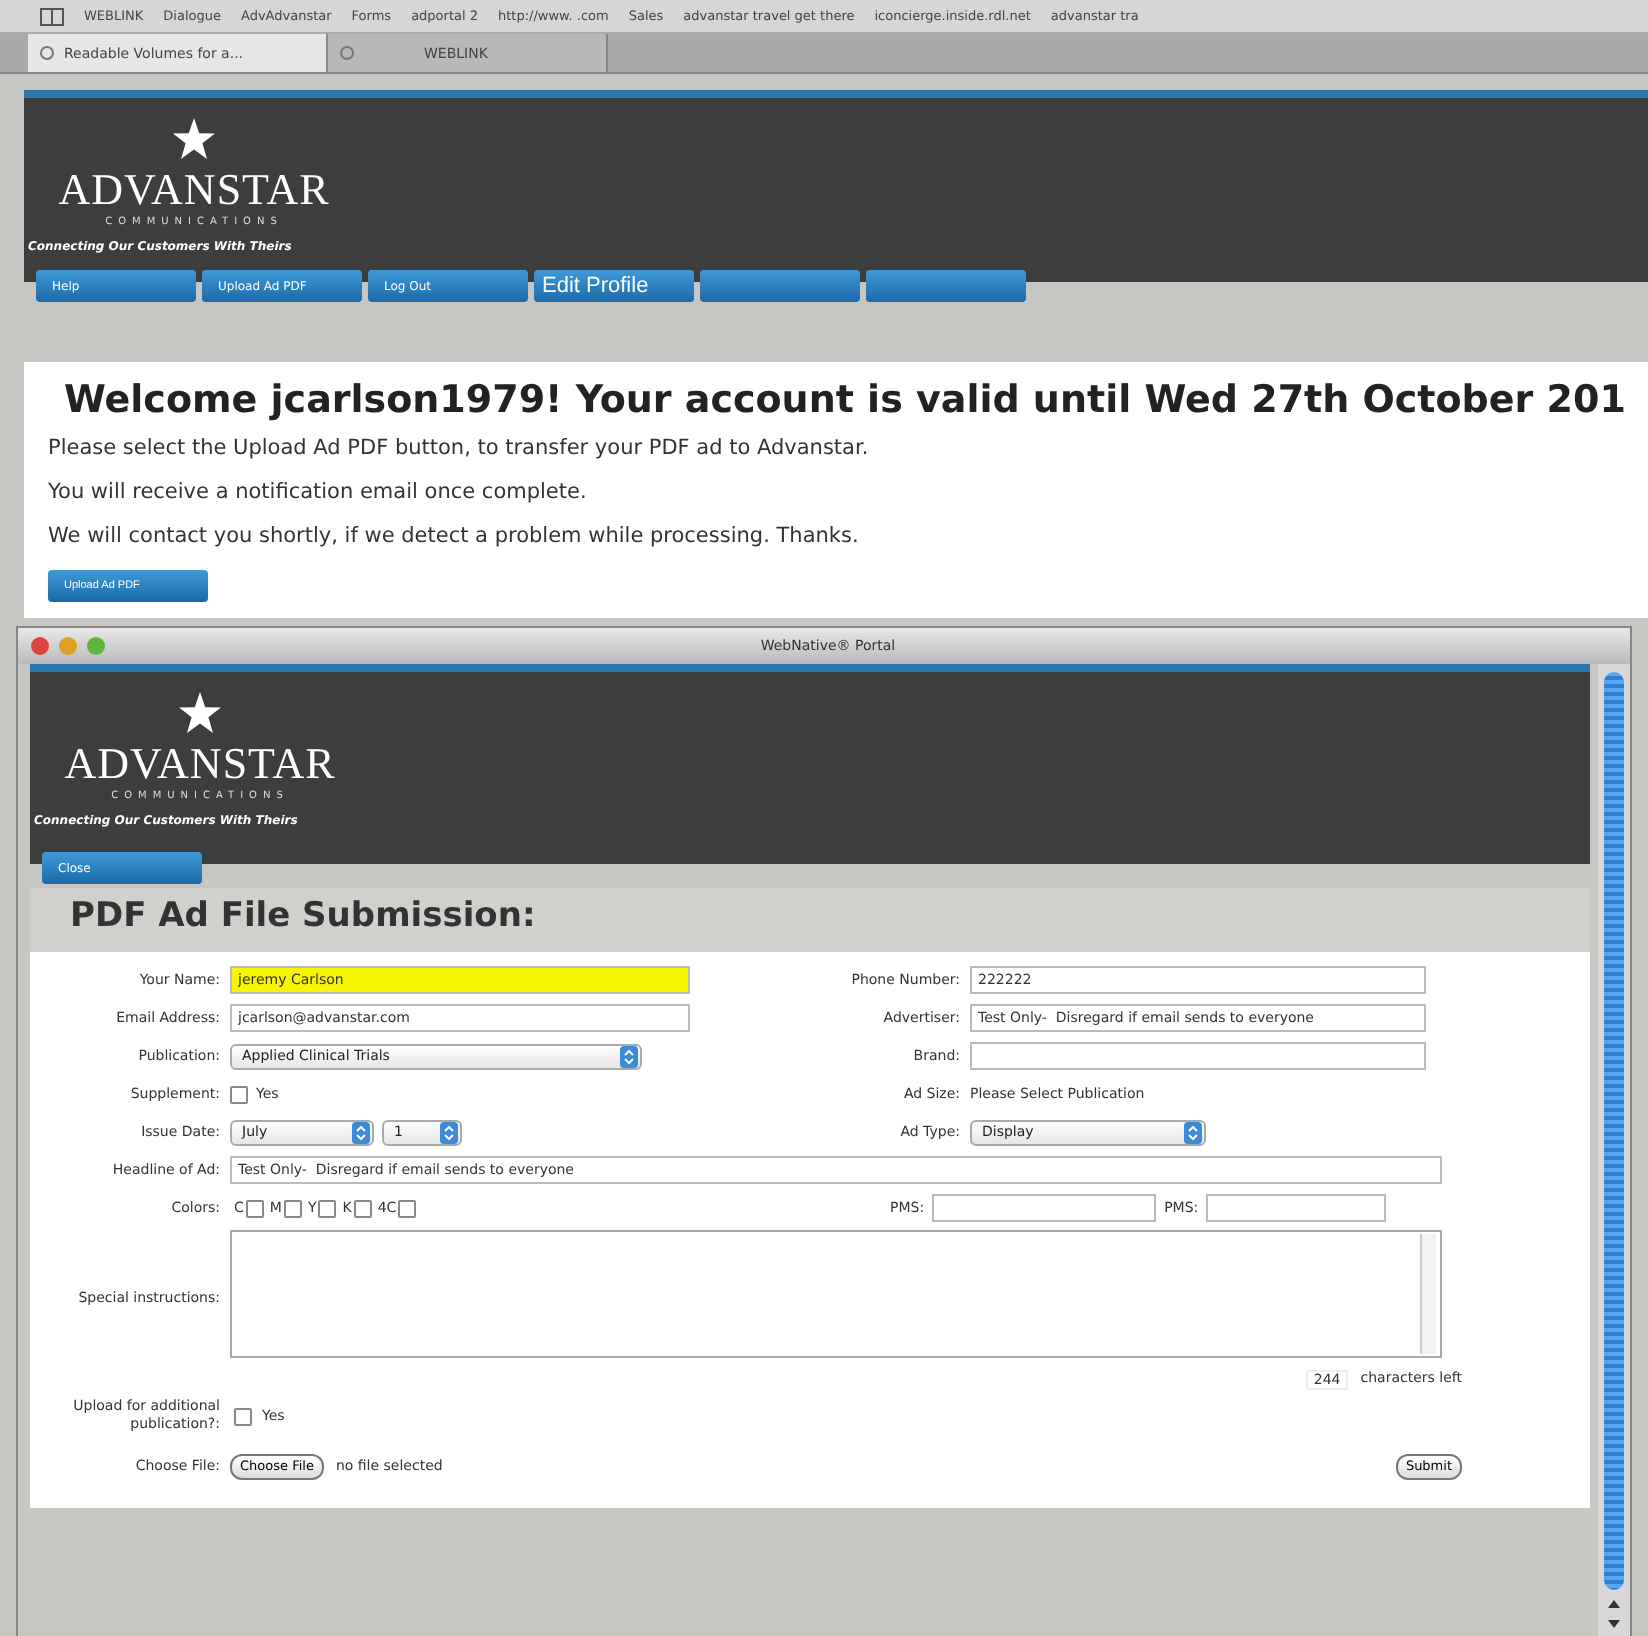 The image size is (1648, 1636). Describe the element at coordinates (318, 493) in the screenshot. I see `instruction-text: You will receive a notification email once complete.` at that location.